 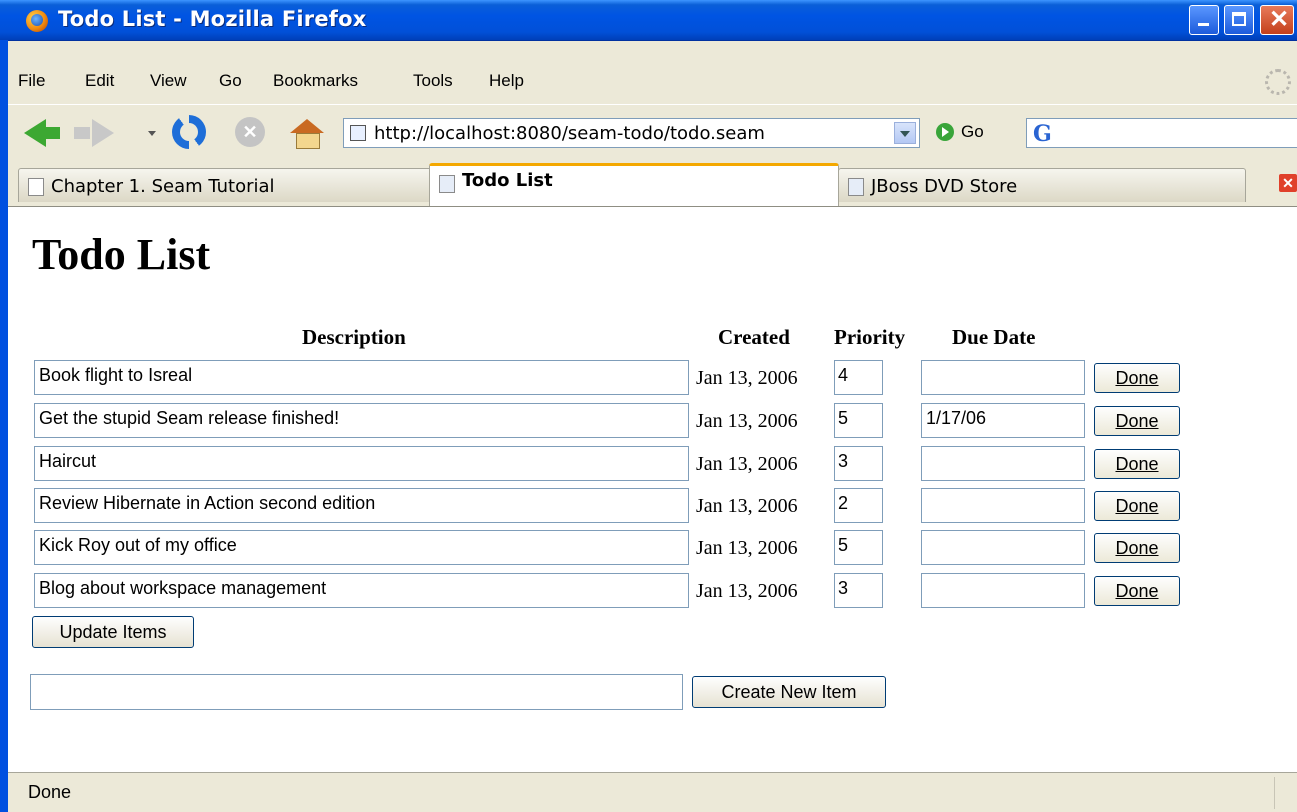 I want to click on priority-input: 2, so click(x=858, y=505).